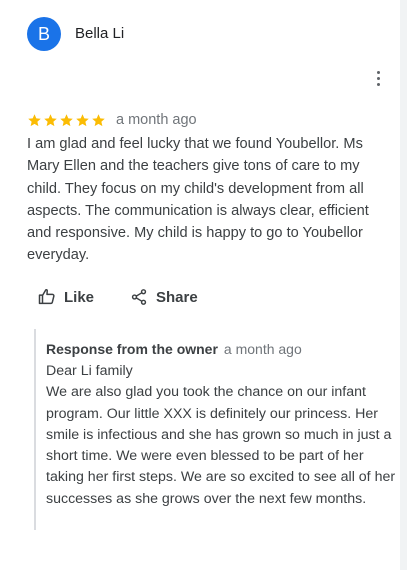 The height and width of the screenshot is (570, 407). I want to click on share-icon, so click(139, 297).